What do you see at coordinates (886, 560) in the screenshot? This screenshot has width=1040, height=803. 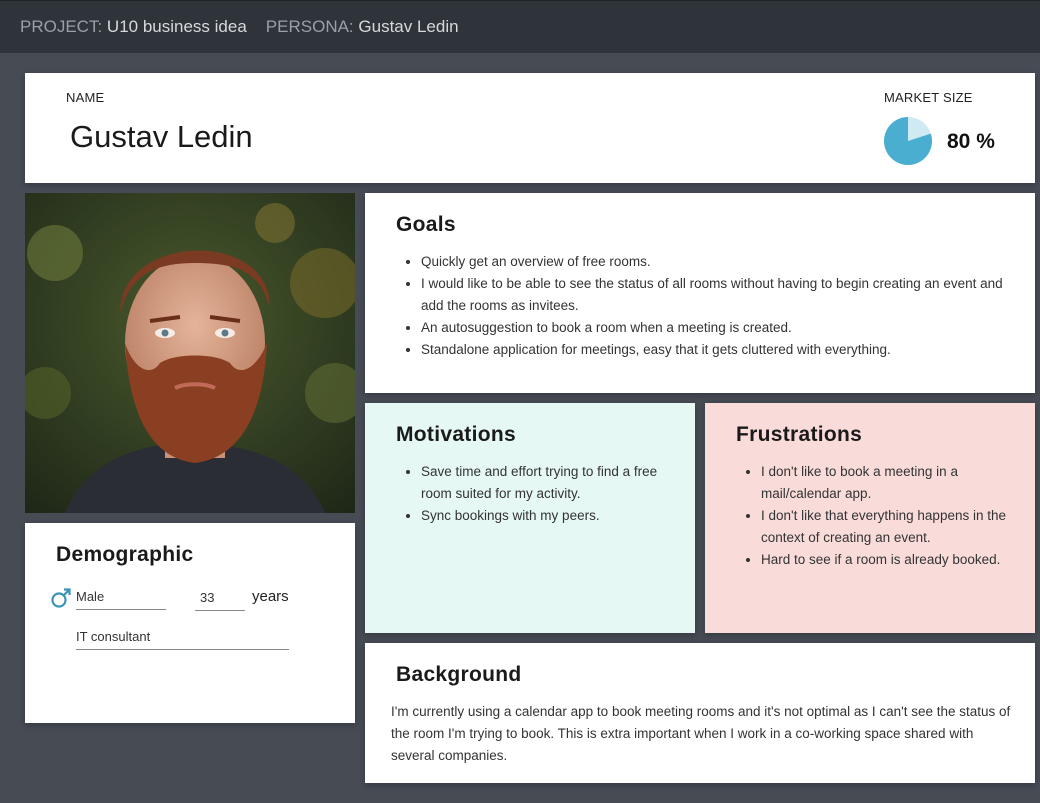 I see `frustrations-item: Hard to see if a room is already booked.` at bounding box center [886, 560].